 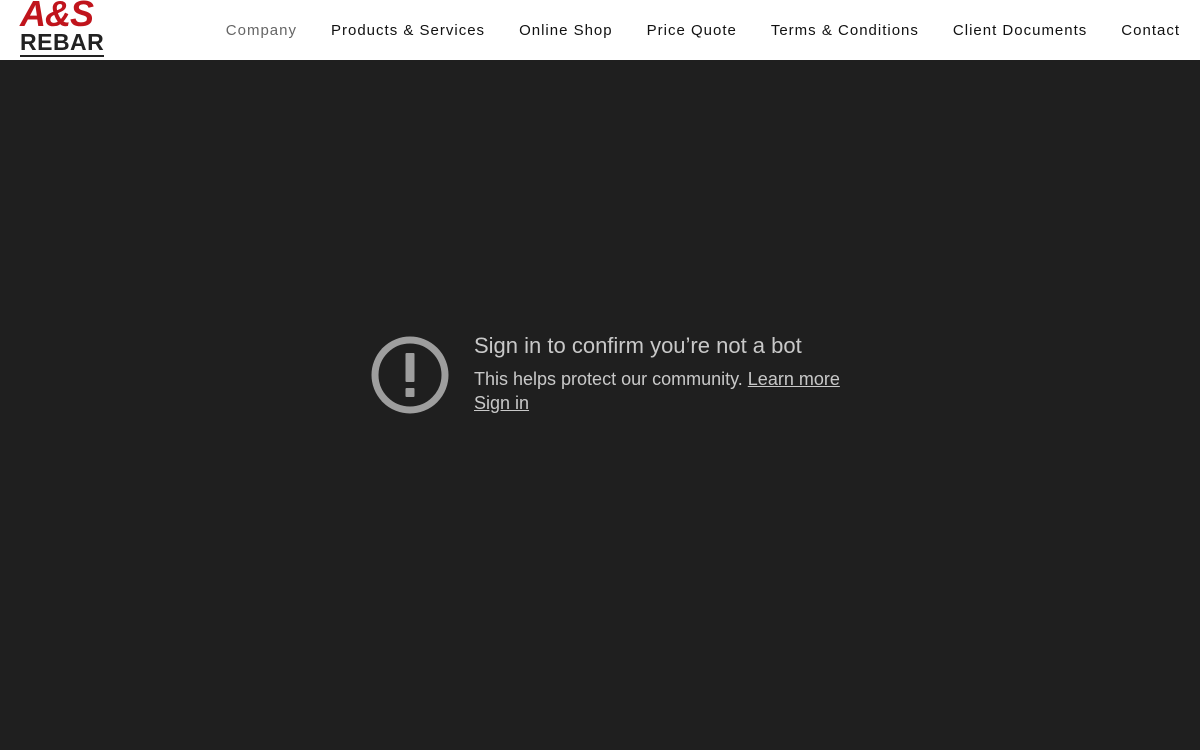 What do you see at coordinates (408, 30) in the screenshot?
I see `nav-item-products-services: Products & Services` at bounding box center [408, 30].